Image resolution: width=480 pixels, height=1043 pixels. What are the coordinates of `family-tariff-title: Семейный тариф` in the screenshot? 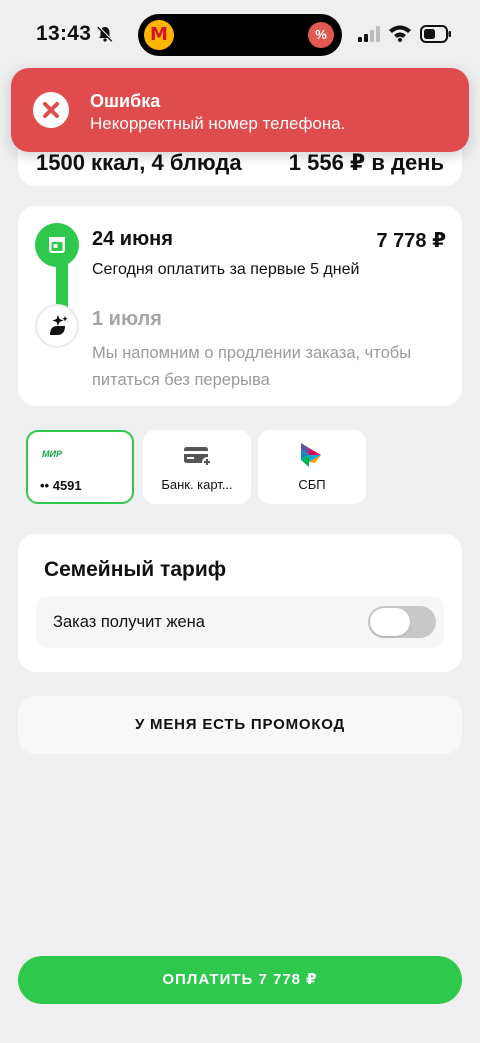 It's located at (135, 569).